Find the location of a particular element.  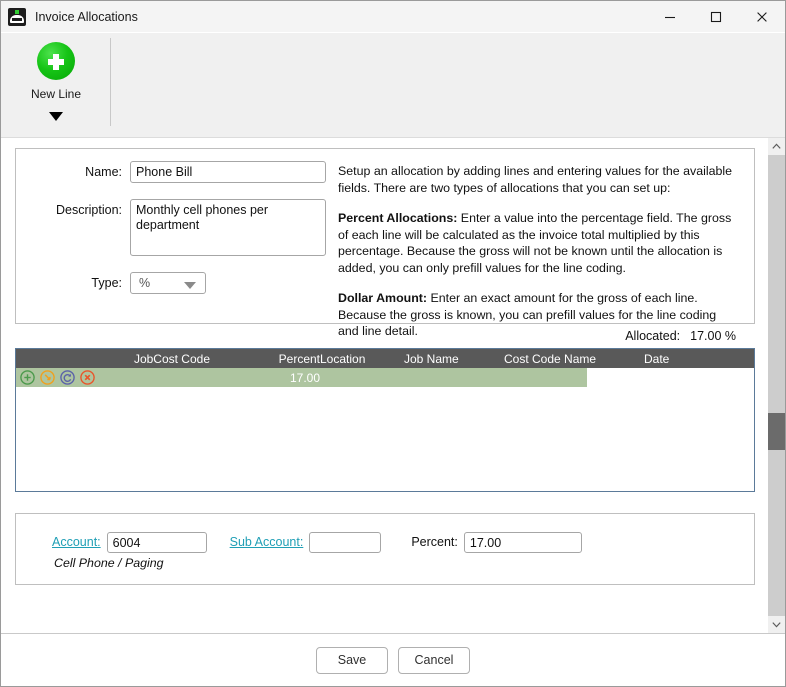

table-row: 17.00 is located at coordinates (301, 377).